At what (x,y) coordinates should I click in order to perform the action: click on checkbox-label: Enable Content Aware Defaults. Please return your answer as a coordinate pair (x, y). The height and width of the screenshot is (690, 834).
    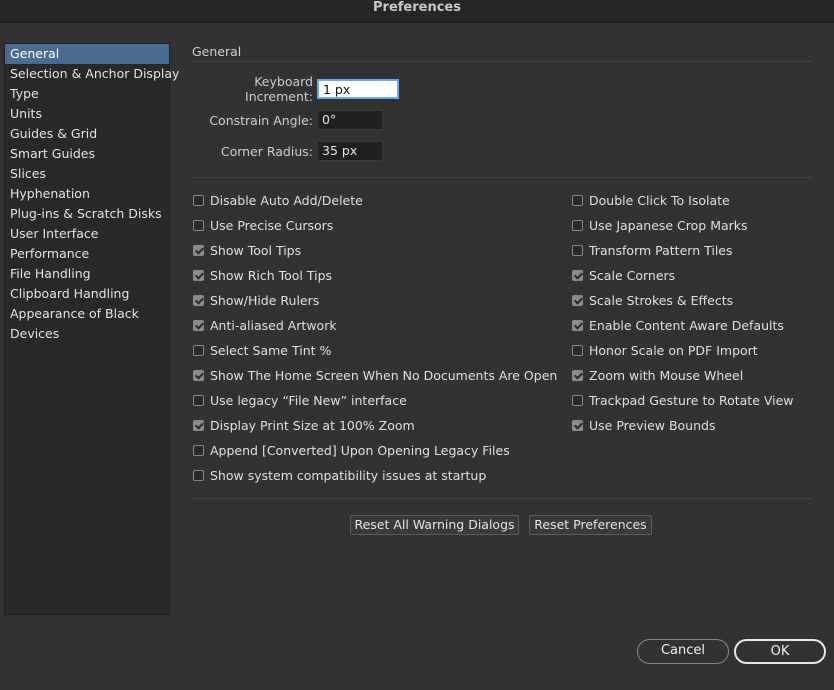
    Looking at the image, I should click on (686, 325).